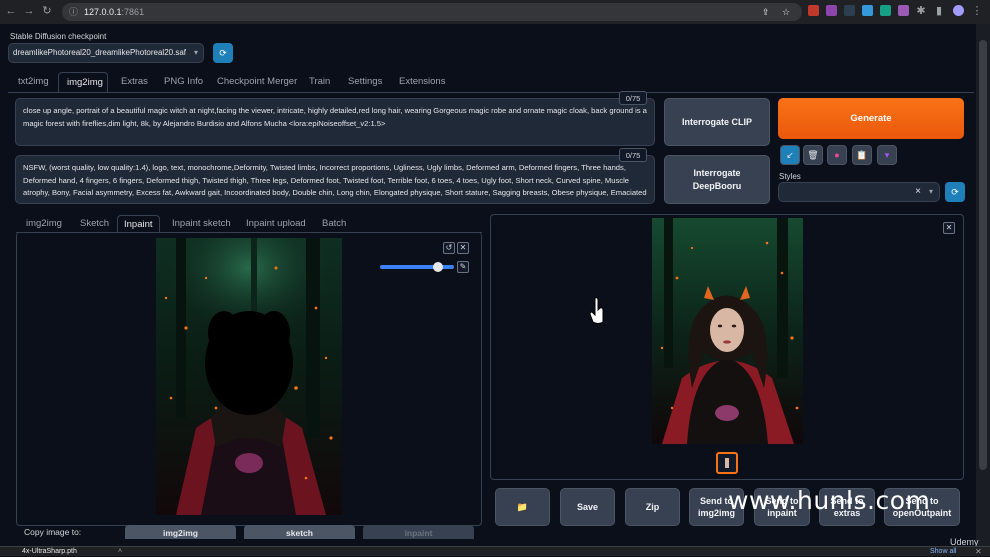 The image size is (990, 557). What do you see at coordinates (859, 192) in the screenshot?
I see `styles-select: × ▾` at bounding box center [859, 192].